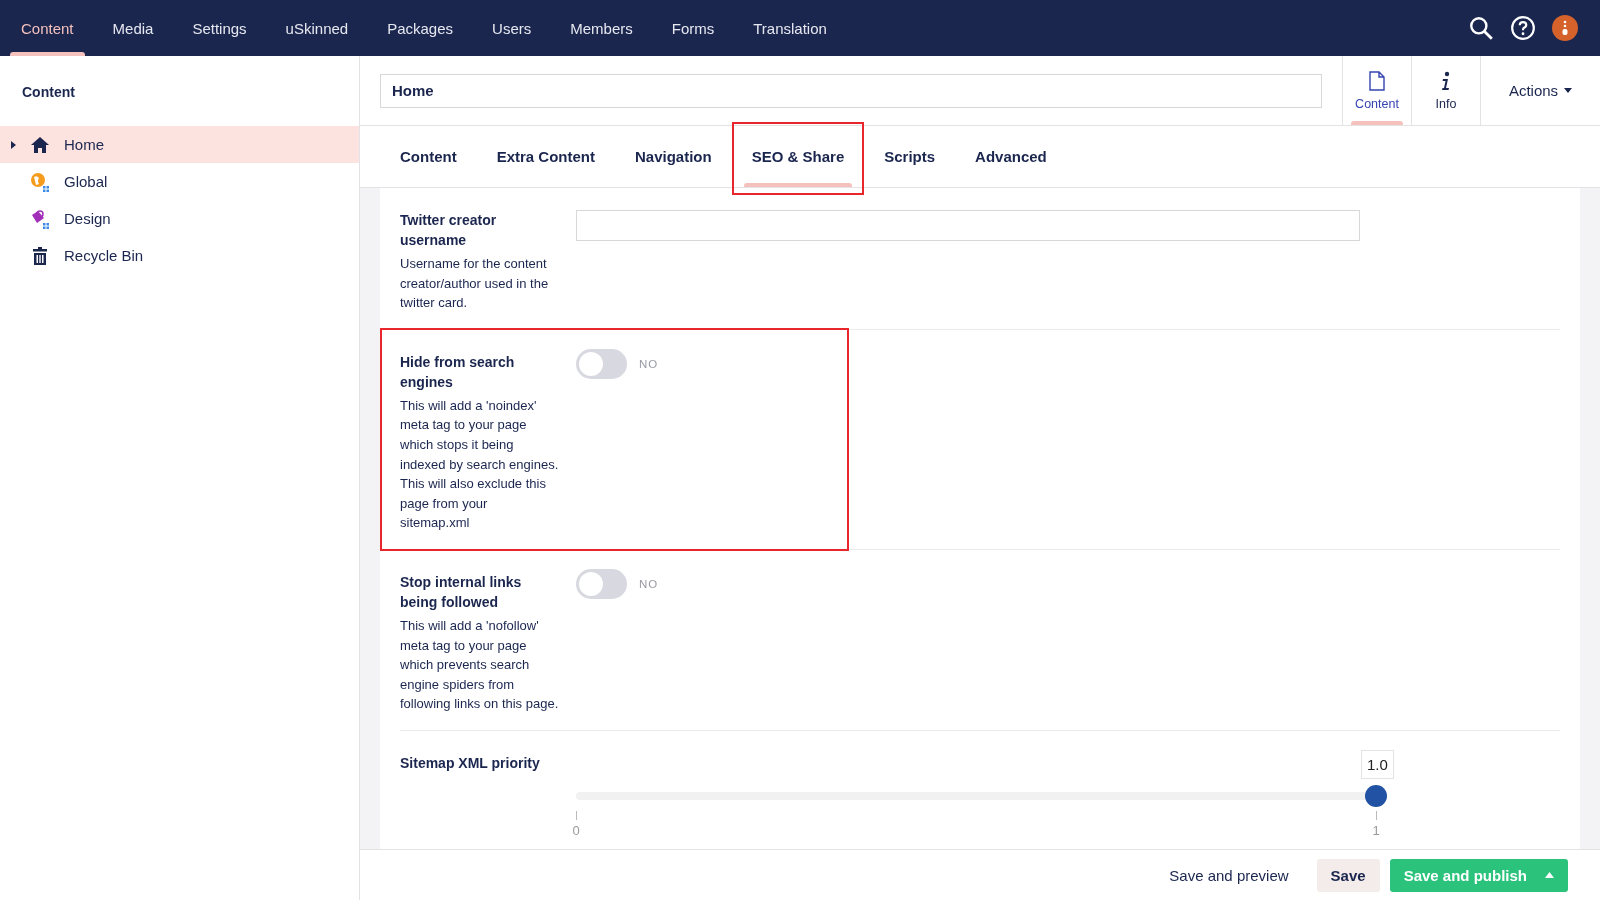 The image size is (1600, 900). What do you see at coordinates (1348, 875) in the screenshot?
I see `save-button: Save` at bounding box center [1348, 875].